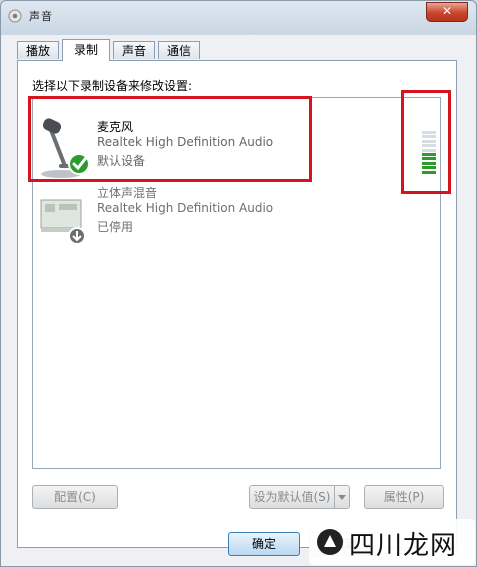 The height and width of the screenshot is (567, 477). I want to click on tab-sounds: 声音, so click(134, 50).